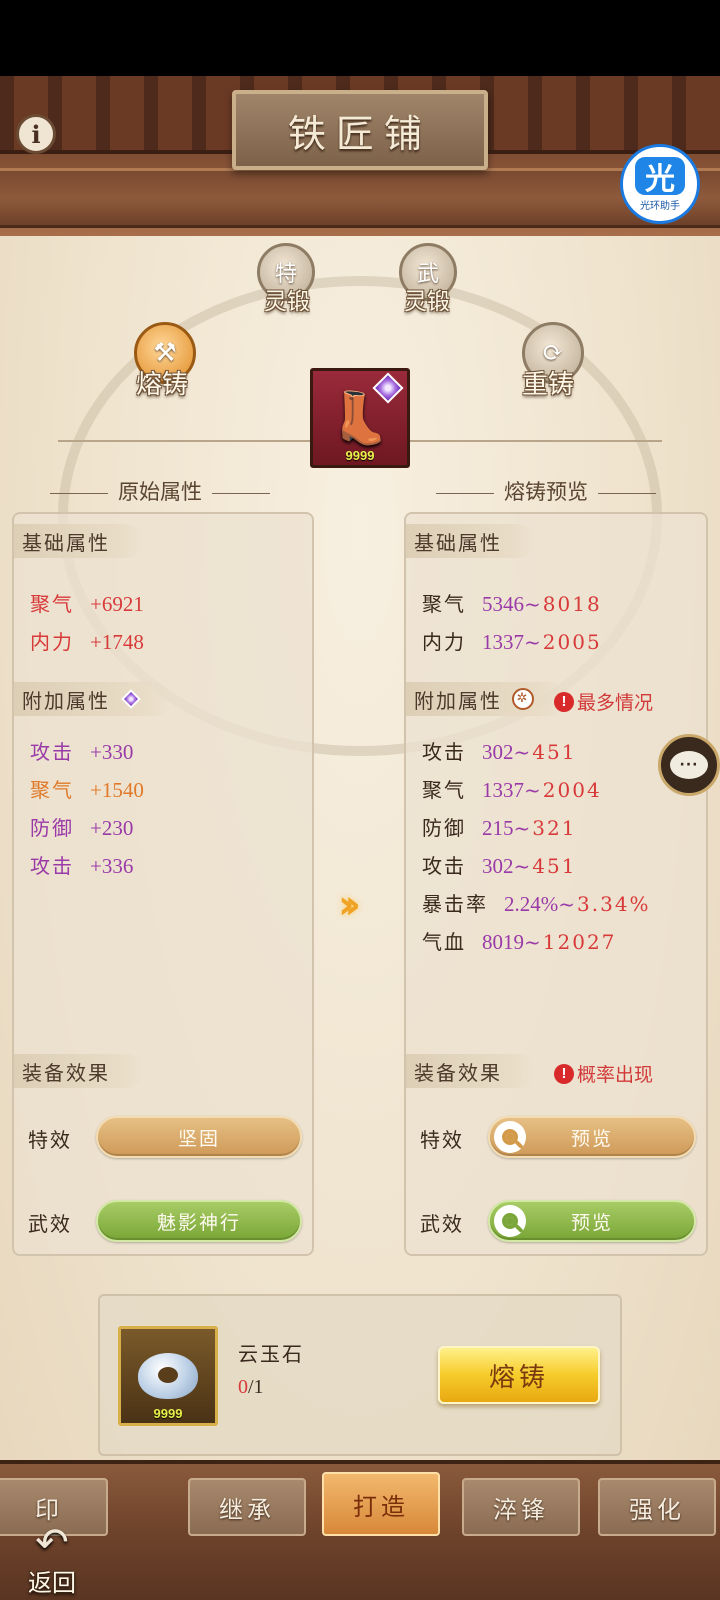  I want to click on stat-row: 内力 1337~2005, so click(512, 642).